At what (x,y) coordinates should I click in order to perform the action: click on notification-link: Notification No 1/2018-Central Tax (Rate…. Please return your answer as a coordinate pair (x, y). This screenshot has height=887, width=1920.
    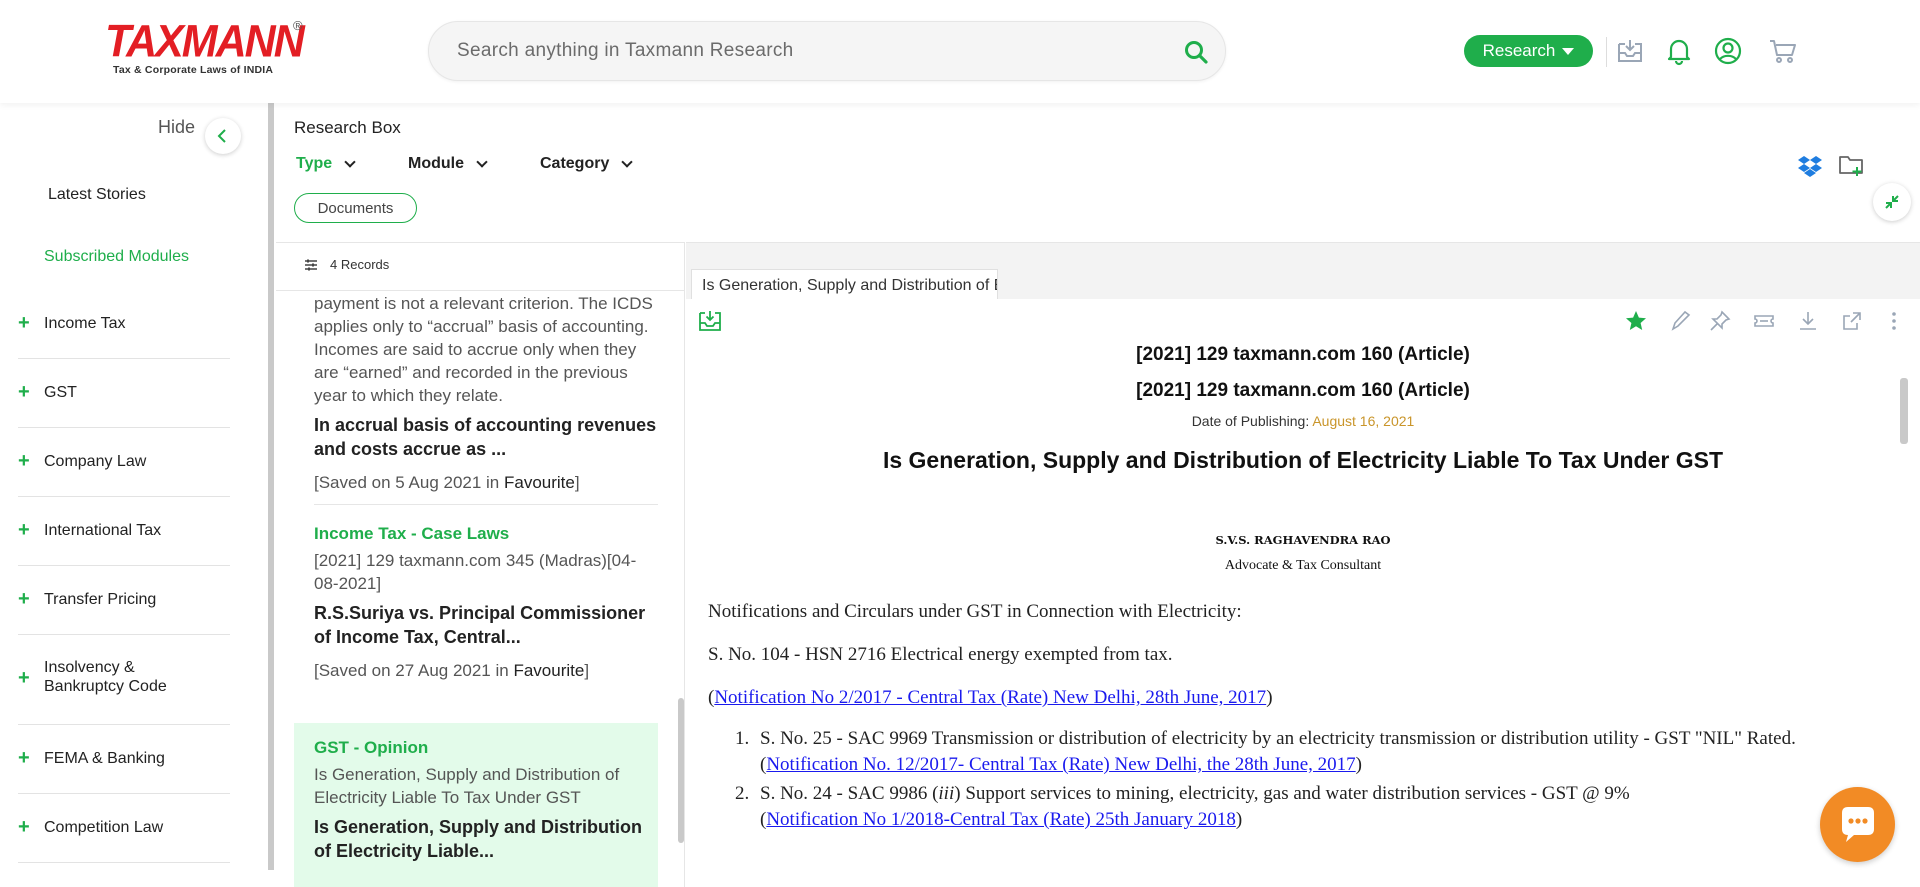
    Looking at the image, I should click on (1001, 819).